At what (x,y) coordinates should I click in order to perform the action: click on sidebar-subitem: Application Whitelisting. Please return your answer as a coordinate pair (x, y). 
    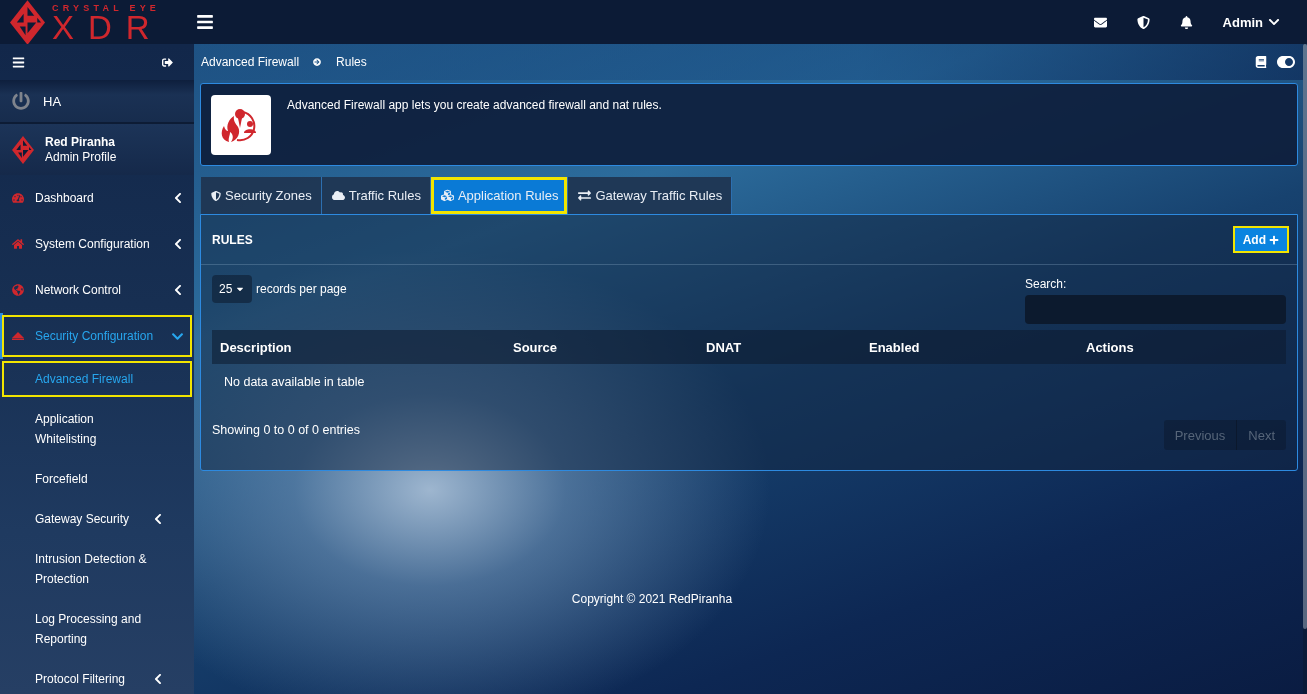
    Looking at the image, I should click on (97, 429).